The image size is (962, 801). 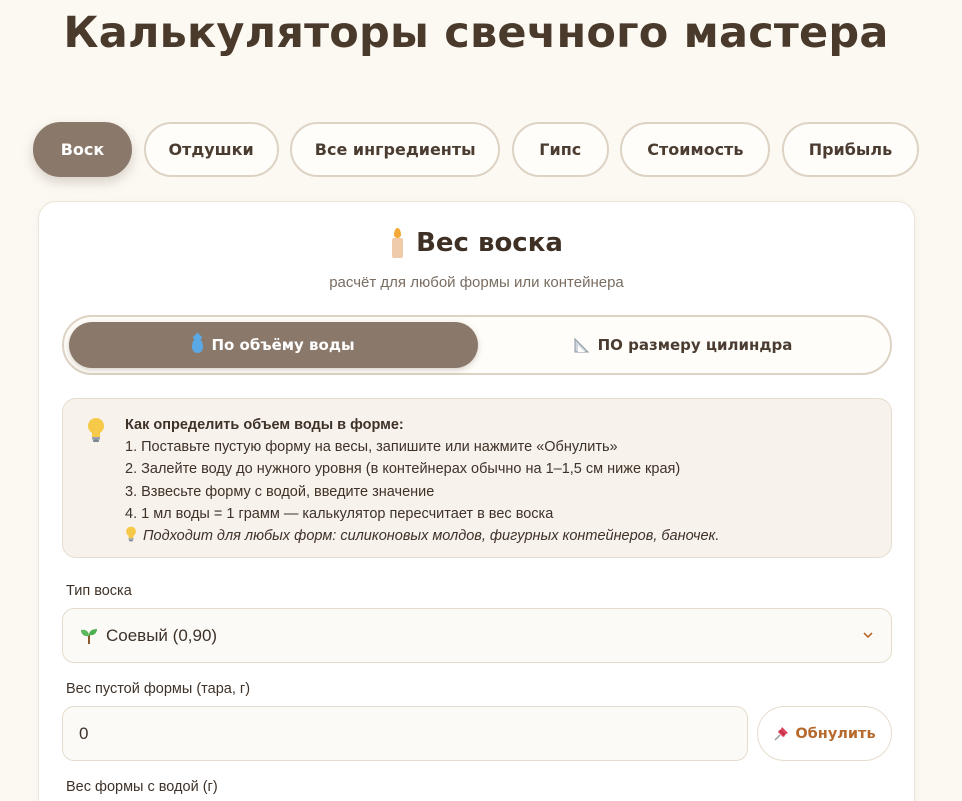 I want to click on tab-profit: Прибыль, so click(x=850, y=149).